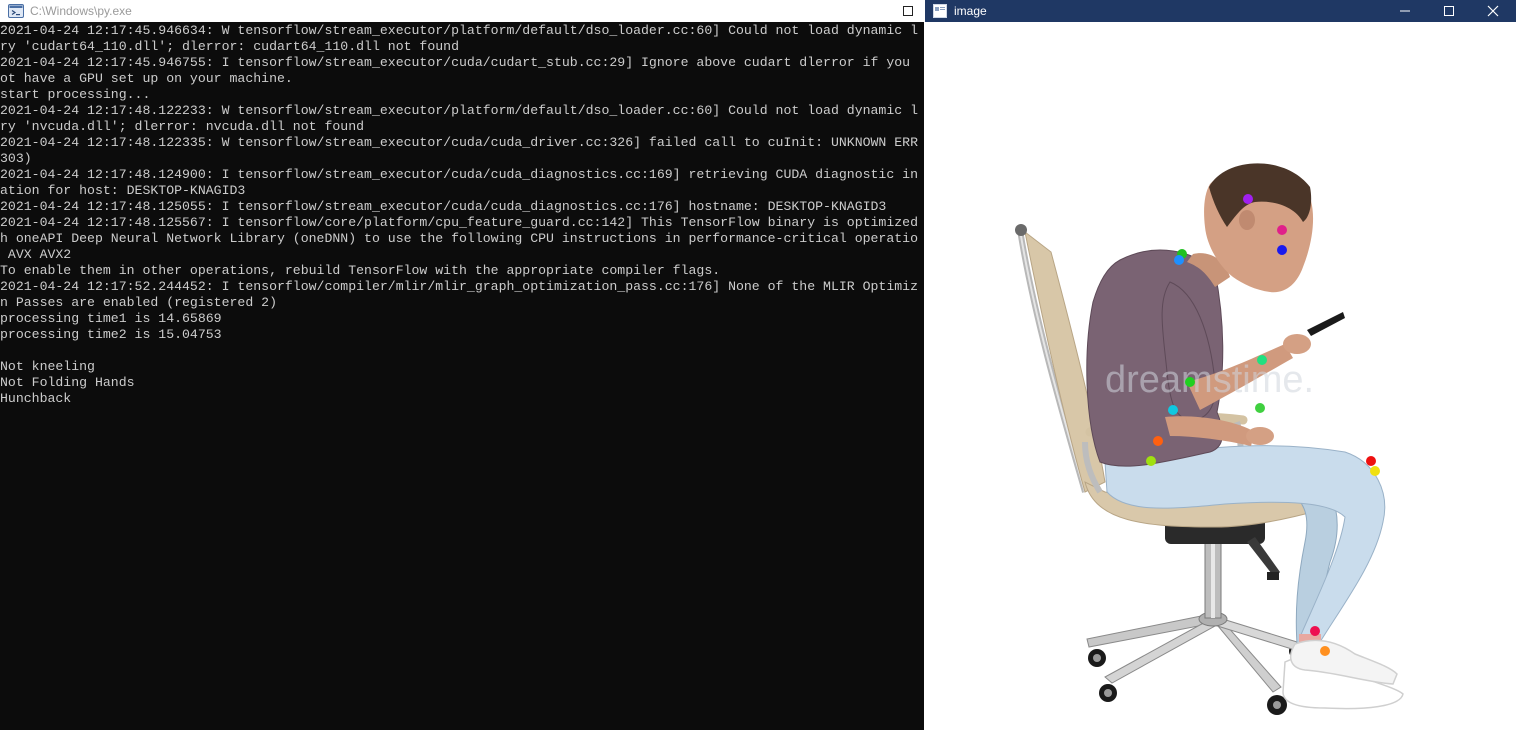 Image resolution: width=1516 pixels, height=730 pixels. Describe the element at coordinates (970, 11) in the screenshot. I see `image-window-title: image` at that location.